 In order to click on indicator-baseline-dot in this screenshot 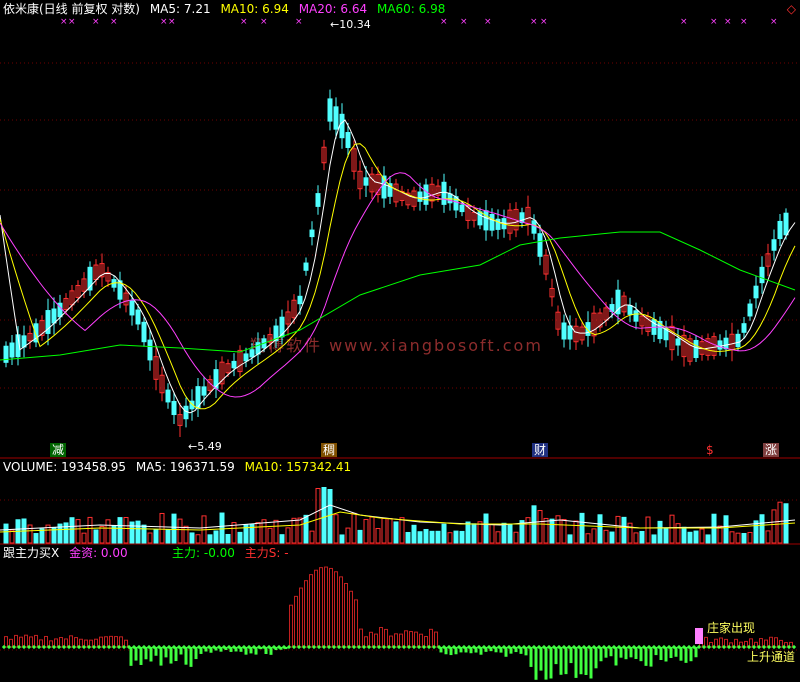, I will do `click(4, 647)`.